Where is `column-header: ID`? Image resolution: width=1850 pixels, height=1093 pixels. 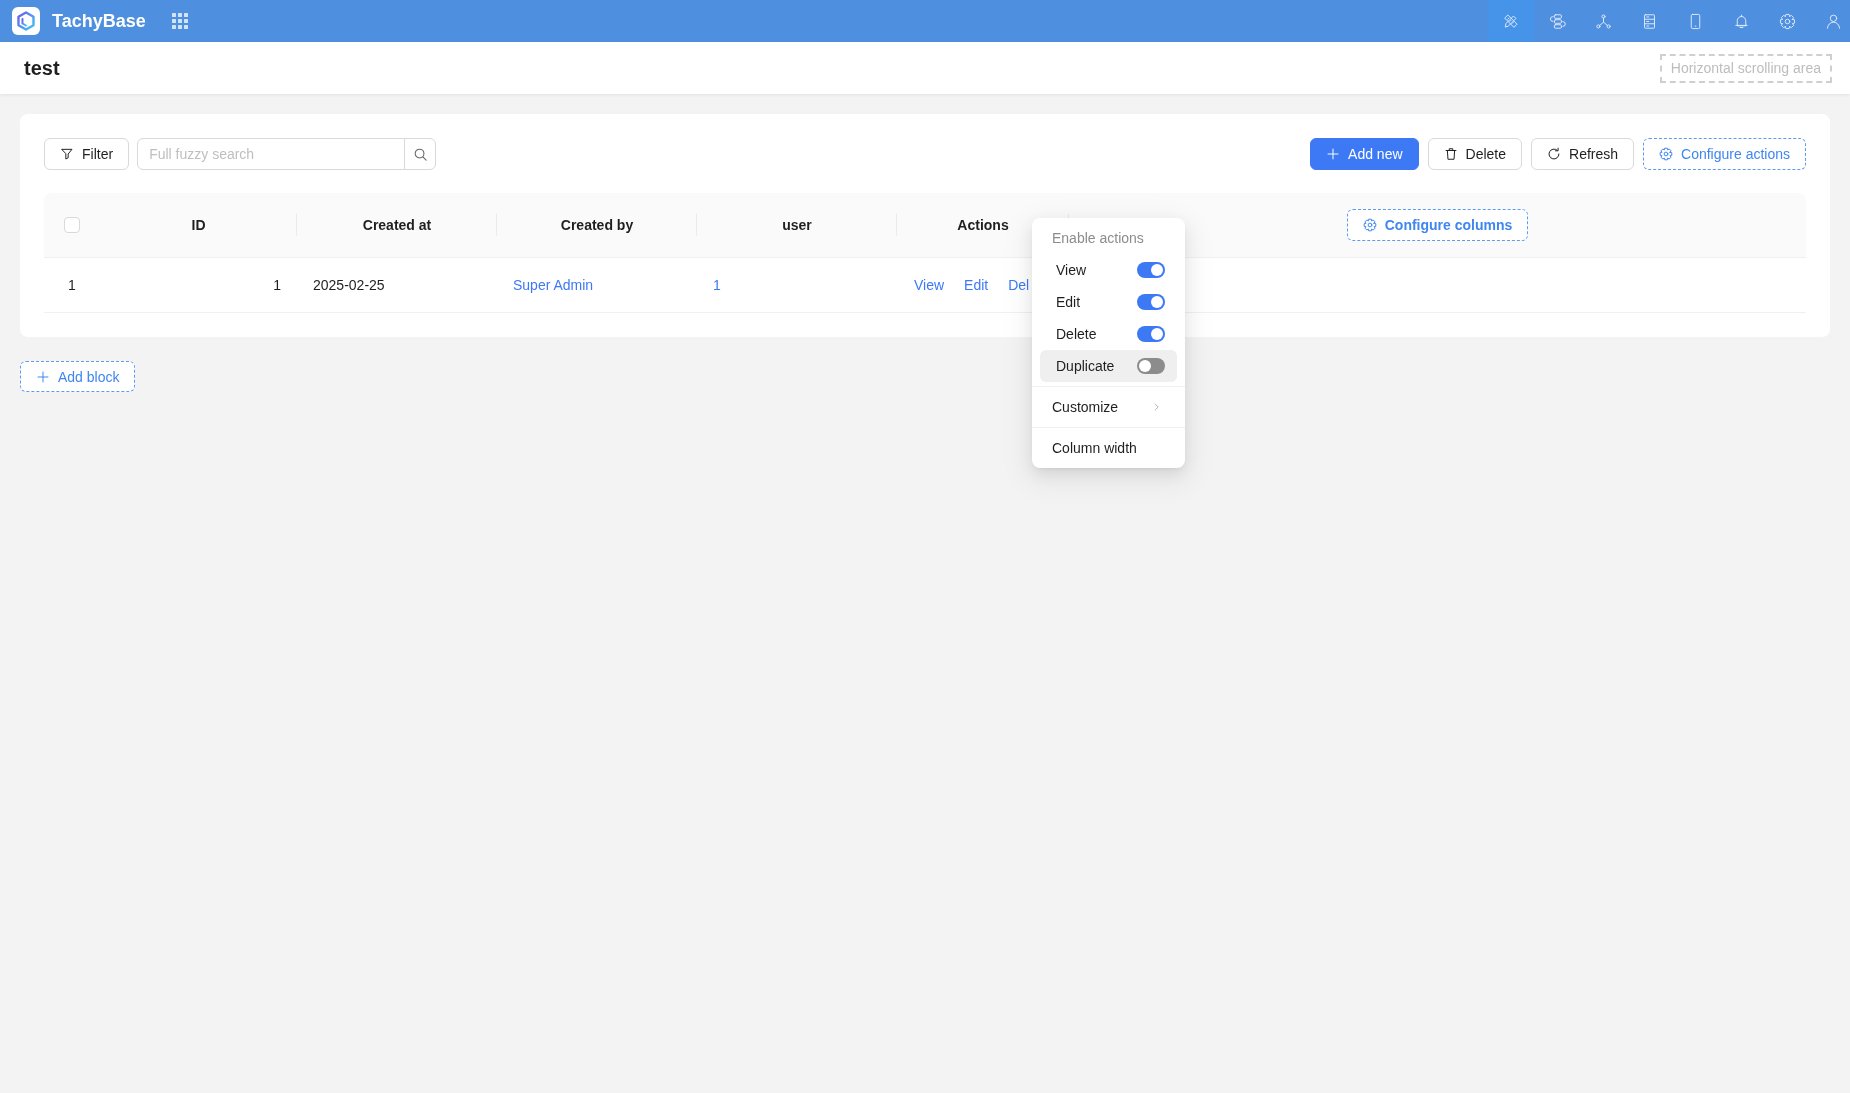
column-header: ID is located at coordinates (198, 225).